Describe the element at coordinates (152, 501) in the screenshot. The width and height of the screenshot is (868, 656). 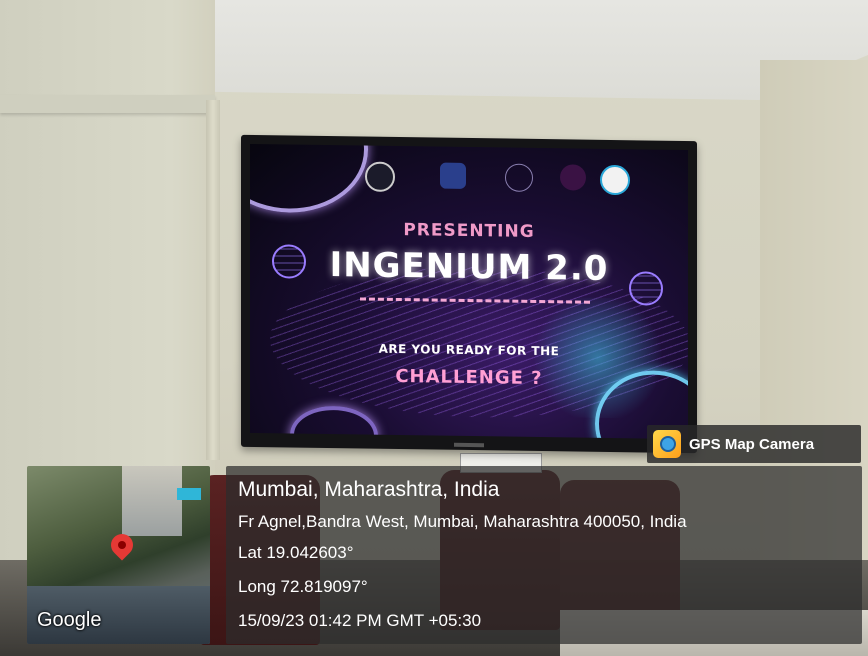
I see `map-buildings` at that location.